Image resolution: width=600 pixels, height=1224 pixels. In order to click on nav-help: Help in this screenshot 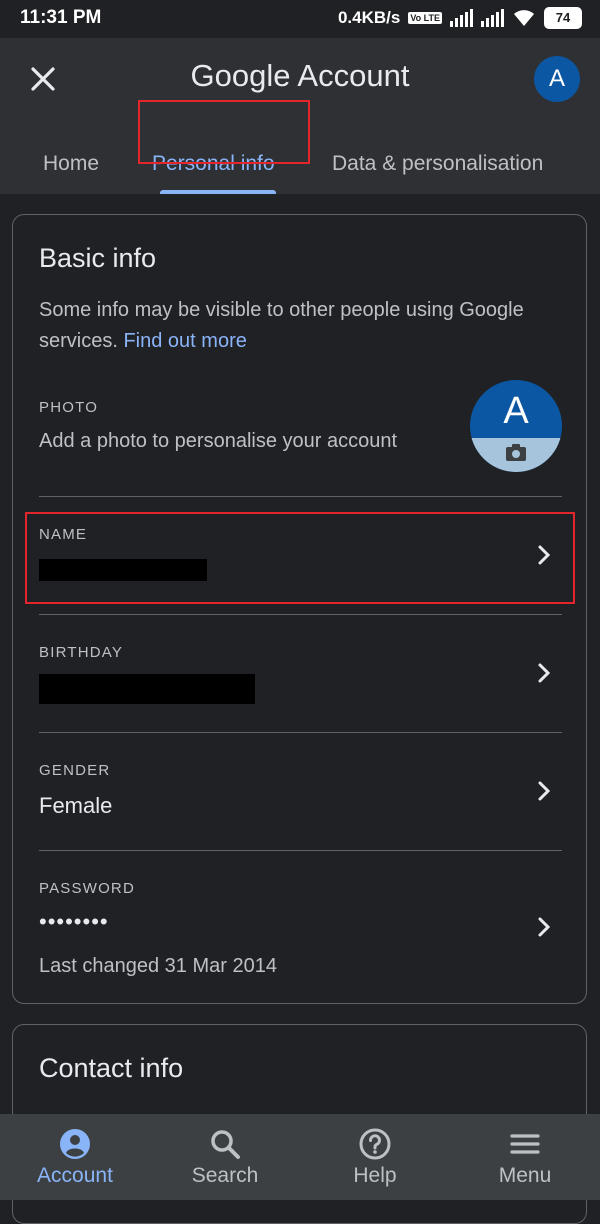, I will do `click(375, 1157)`.